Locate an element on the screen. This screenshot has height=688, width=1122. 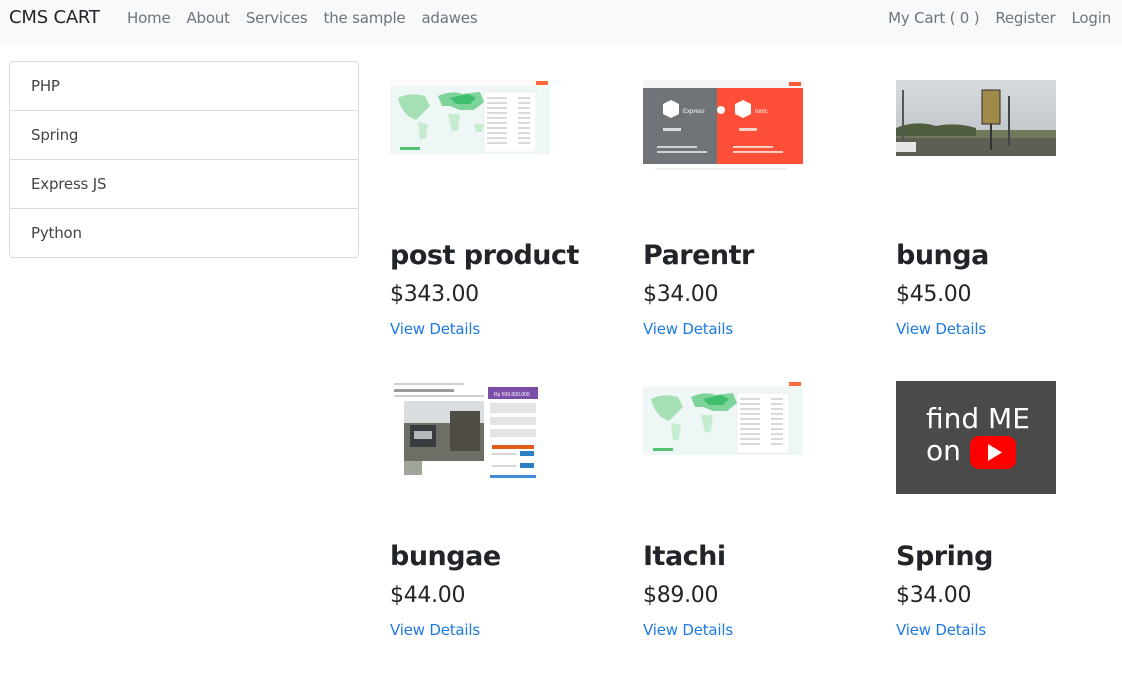
brand-link: CMS CART is located at coordinates (54, 17).